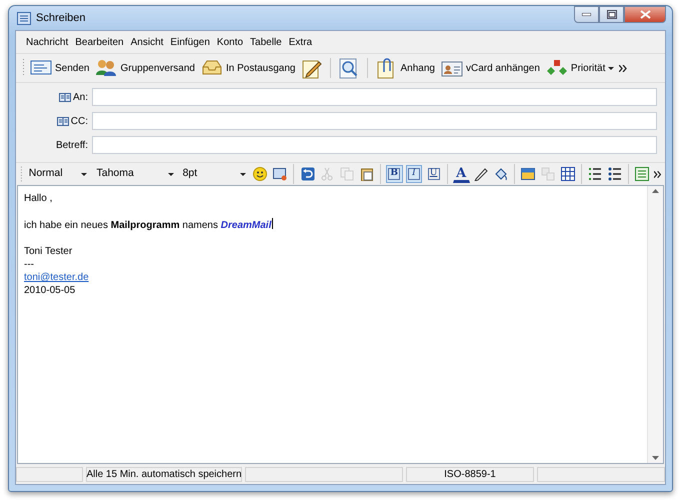  I want to click on clipboard-icon, so click(367, 174).